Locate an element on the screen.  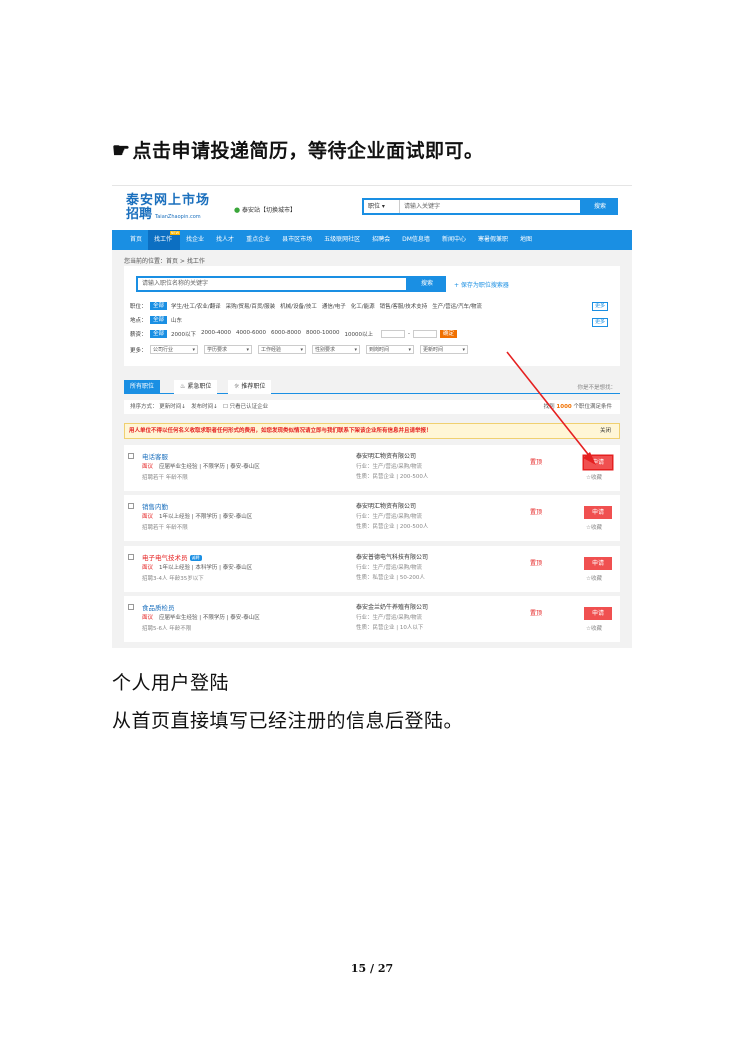
nav-item: 找企业 is located at coordinates (195, 240).